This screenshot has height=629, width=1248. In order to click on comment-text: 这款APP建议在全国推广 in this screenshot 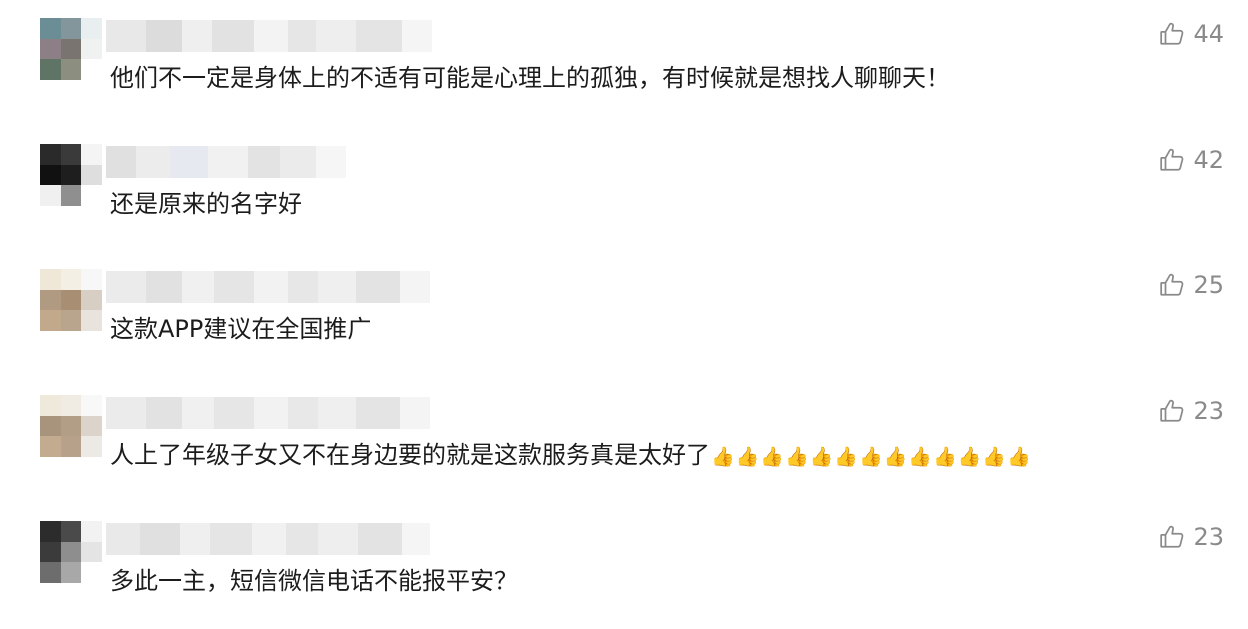, I will do `click(241, 329)`.